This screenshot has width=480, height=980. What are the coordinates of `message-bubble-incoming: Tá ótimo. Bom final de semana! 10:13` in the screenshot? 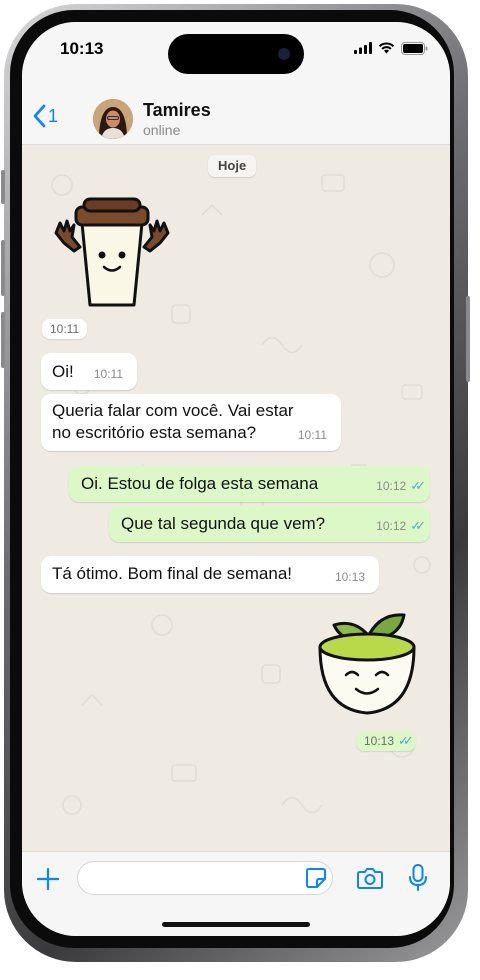 It's located at (210, 574).